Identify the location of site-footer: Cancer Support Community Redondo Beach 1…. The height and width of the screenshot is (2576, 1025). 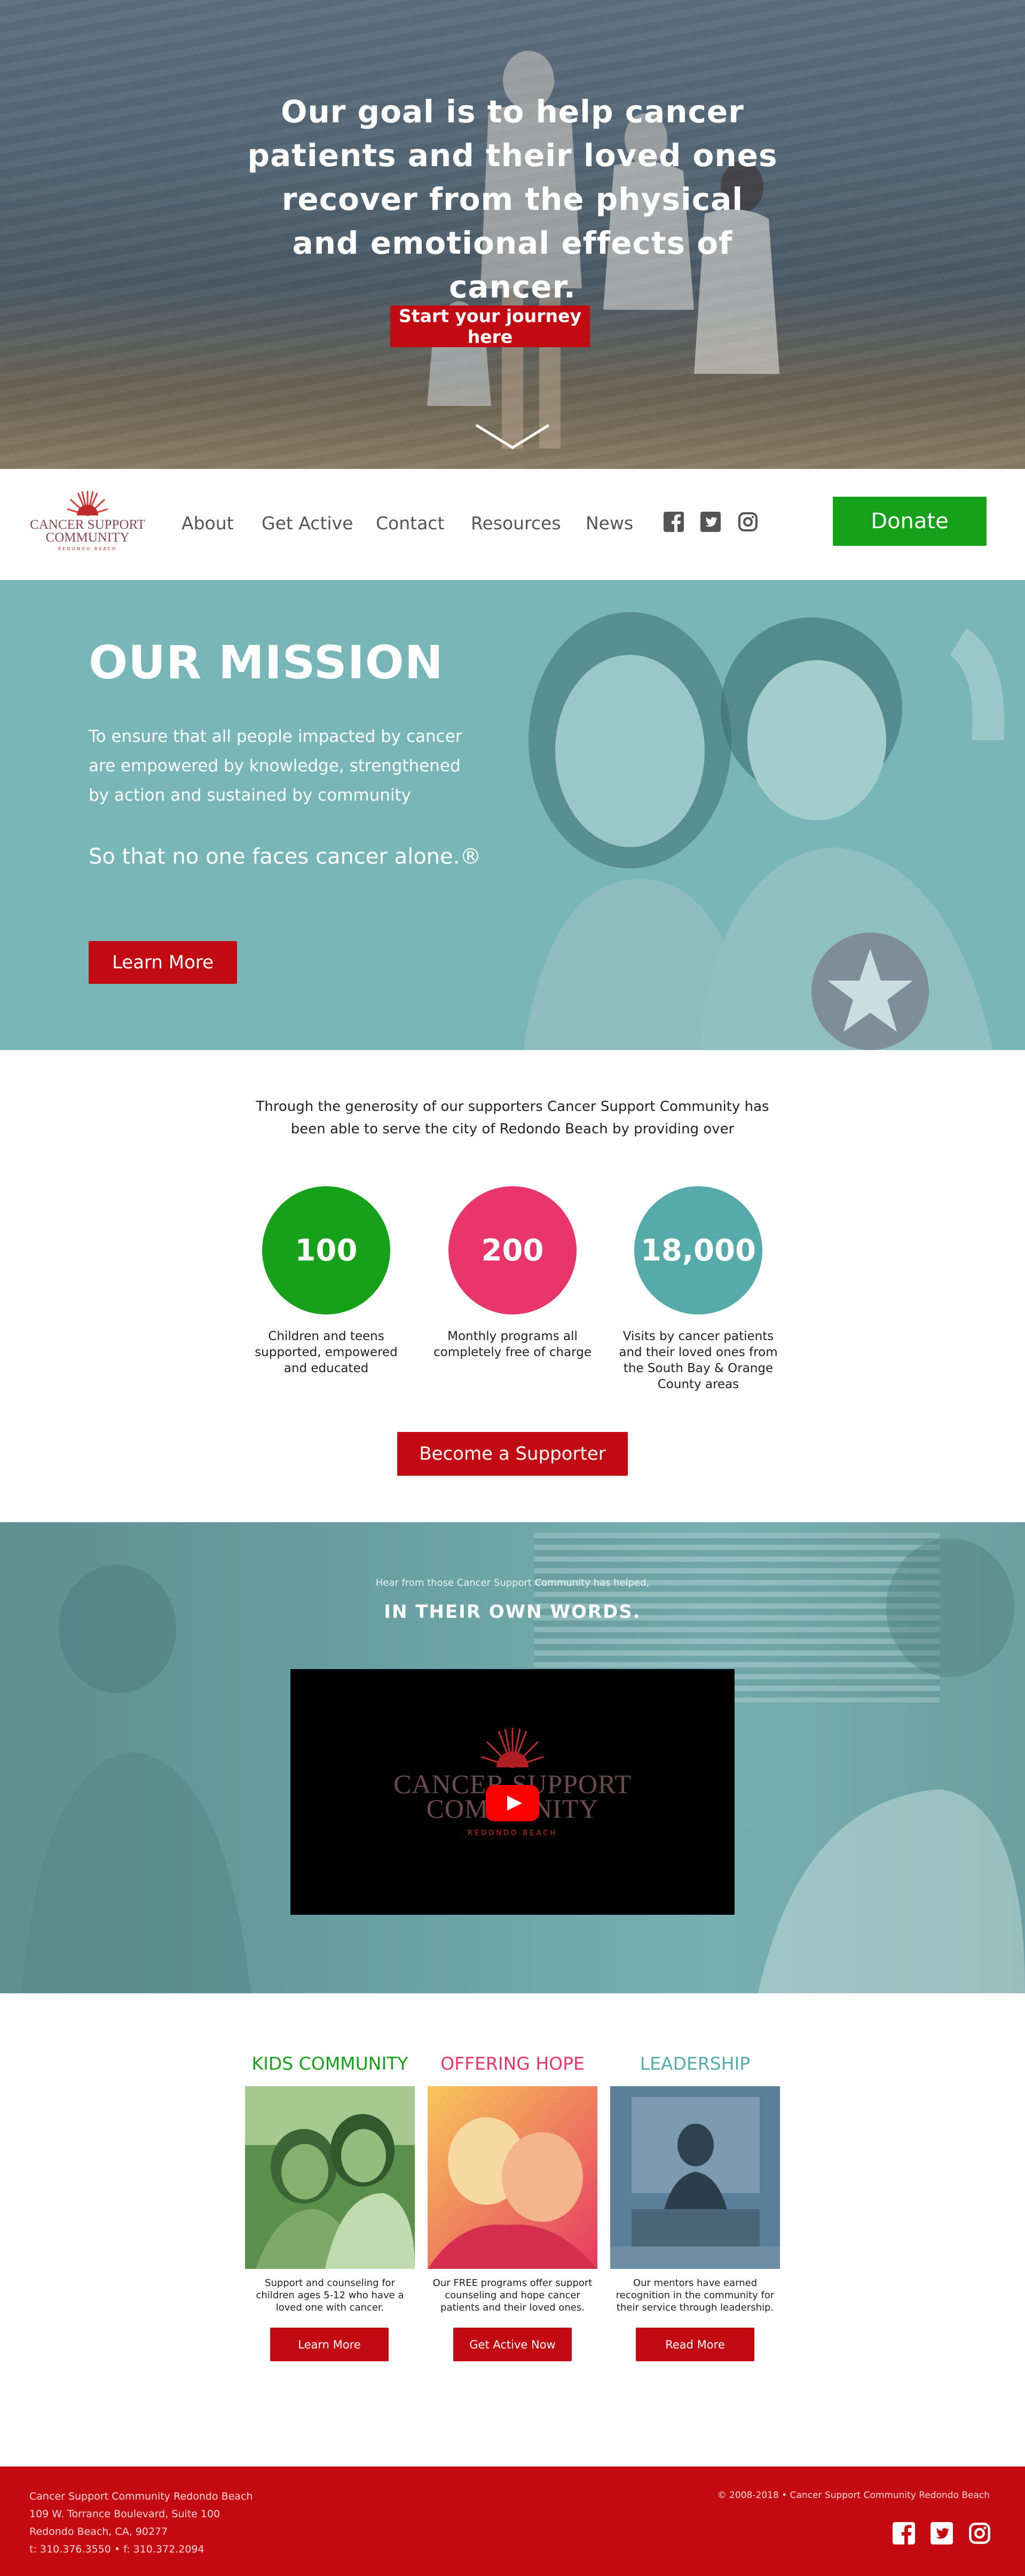
(512, 2521).